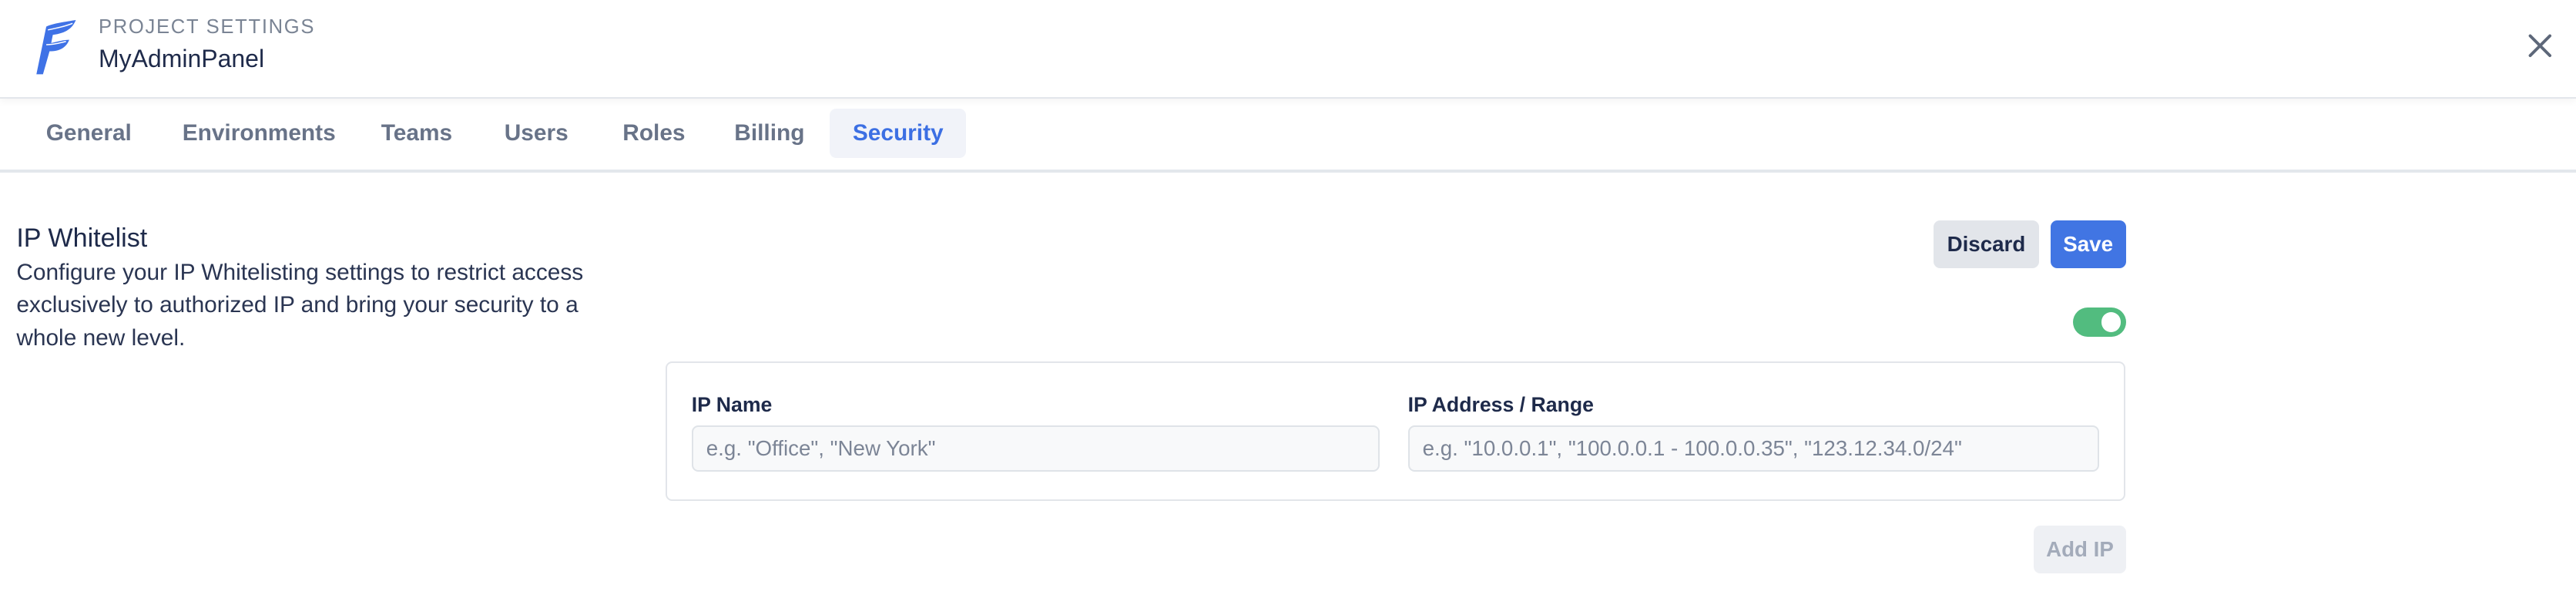  Describe the element at coordinates (769, 133) in the screenshot. I see `tab-billing: Billing` at that location.